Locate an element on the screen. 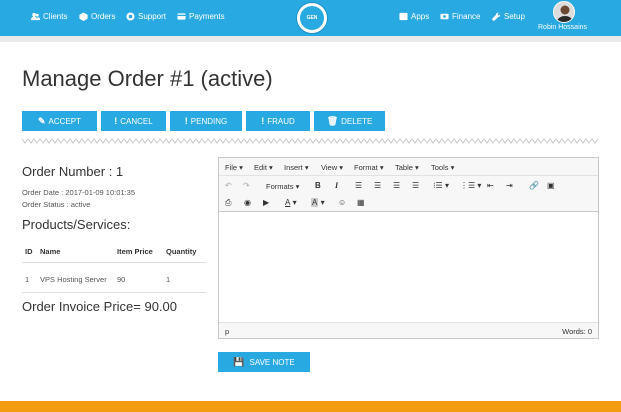 The width and height of the screenshot is (621, 412). align-center-icon: ☰ is located at coordinates (377, 185).